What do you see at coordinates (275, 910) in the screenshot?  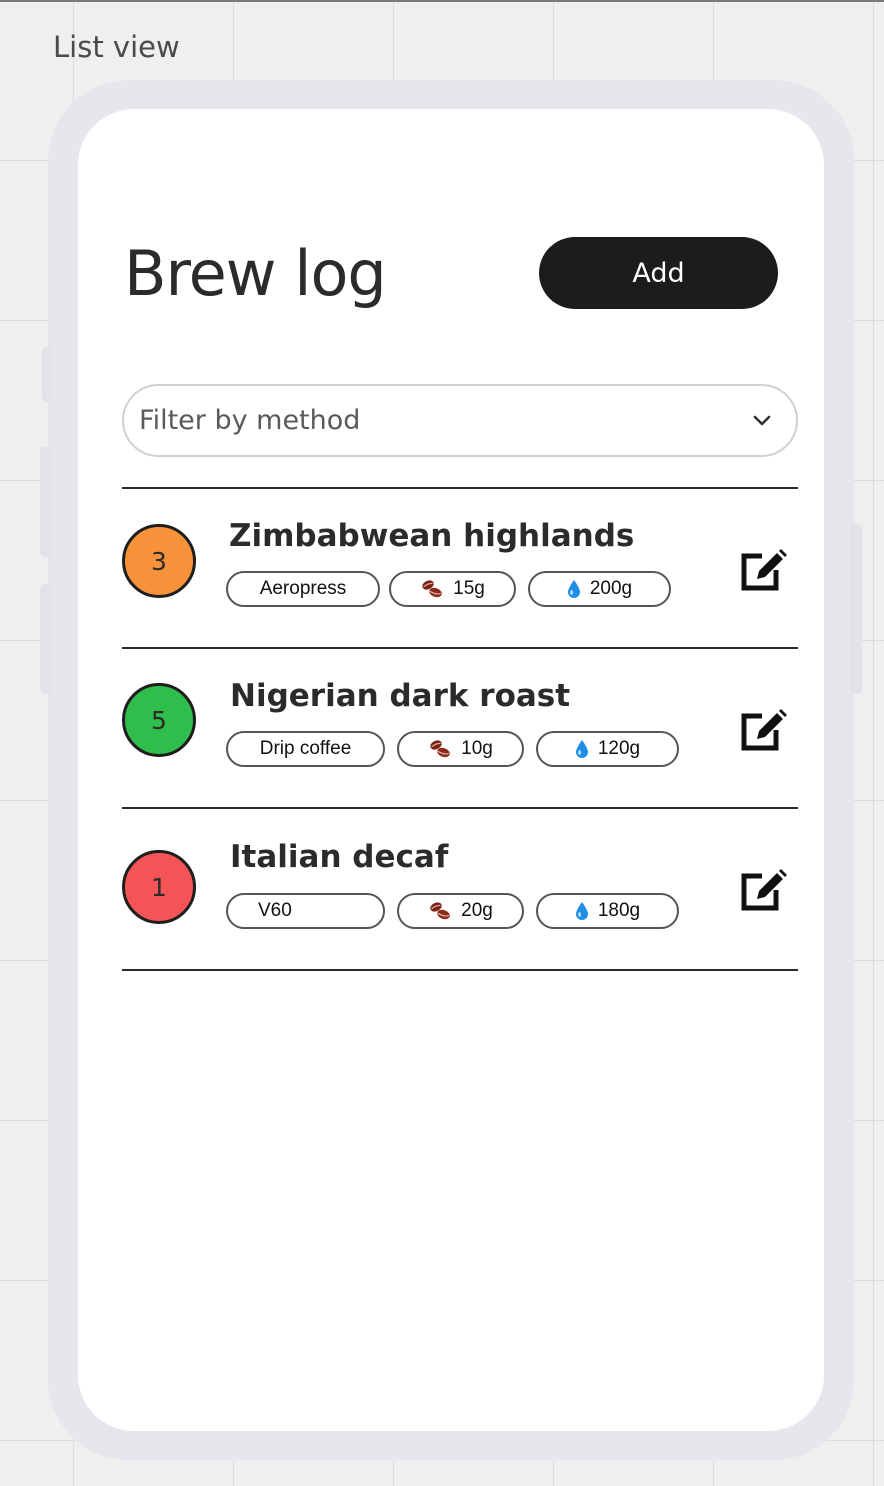 I see `method-tag-label: V60` at bounding box center [275, 910].